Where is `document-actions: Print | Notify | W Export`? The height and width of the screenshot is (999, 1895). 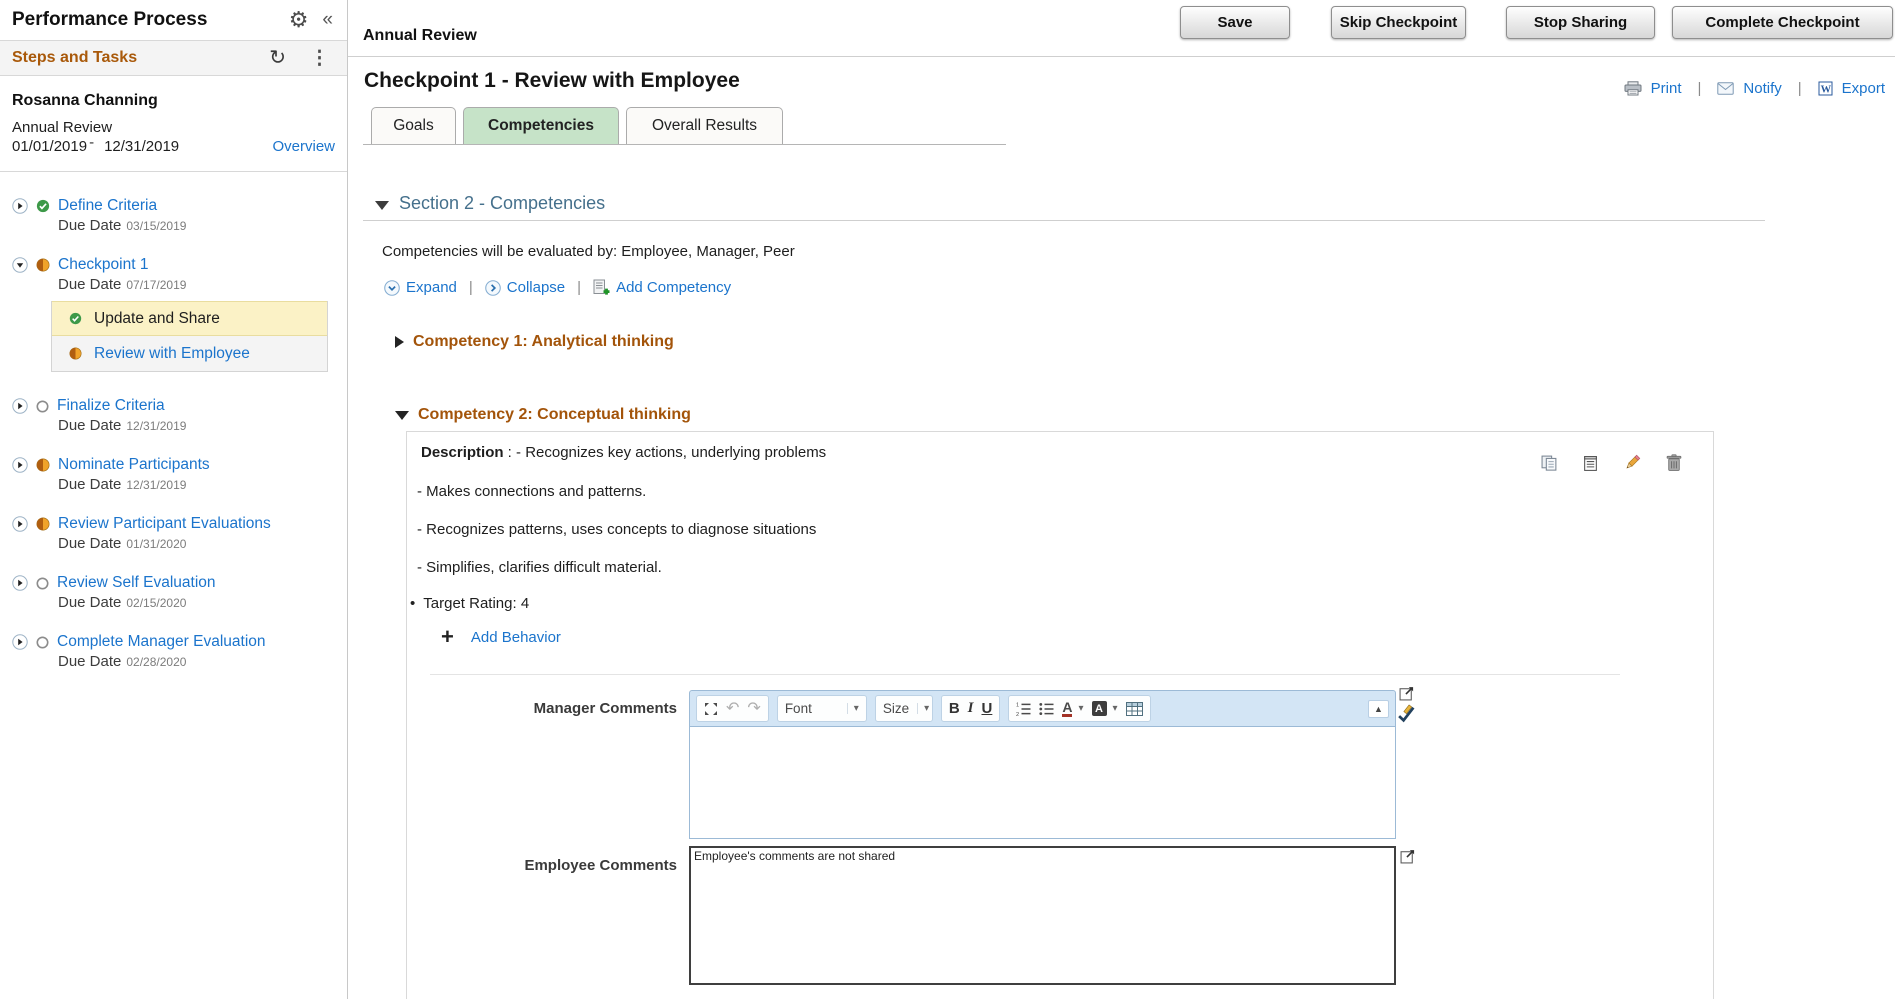 document-actions: Print | Notify | W Export is located at coordinates (1754, 88).